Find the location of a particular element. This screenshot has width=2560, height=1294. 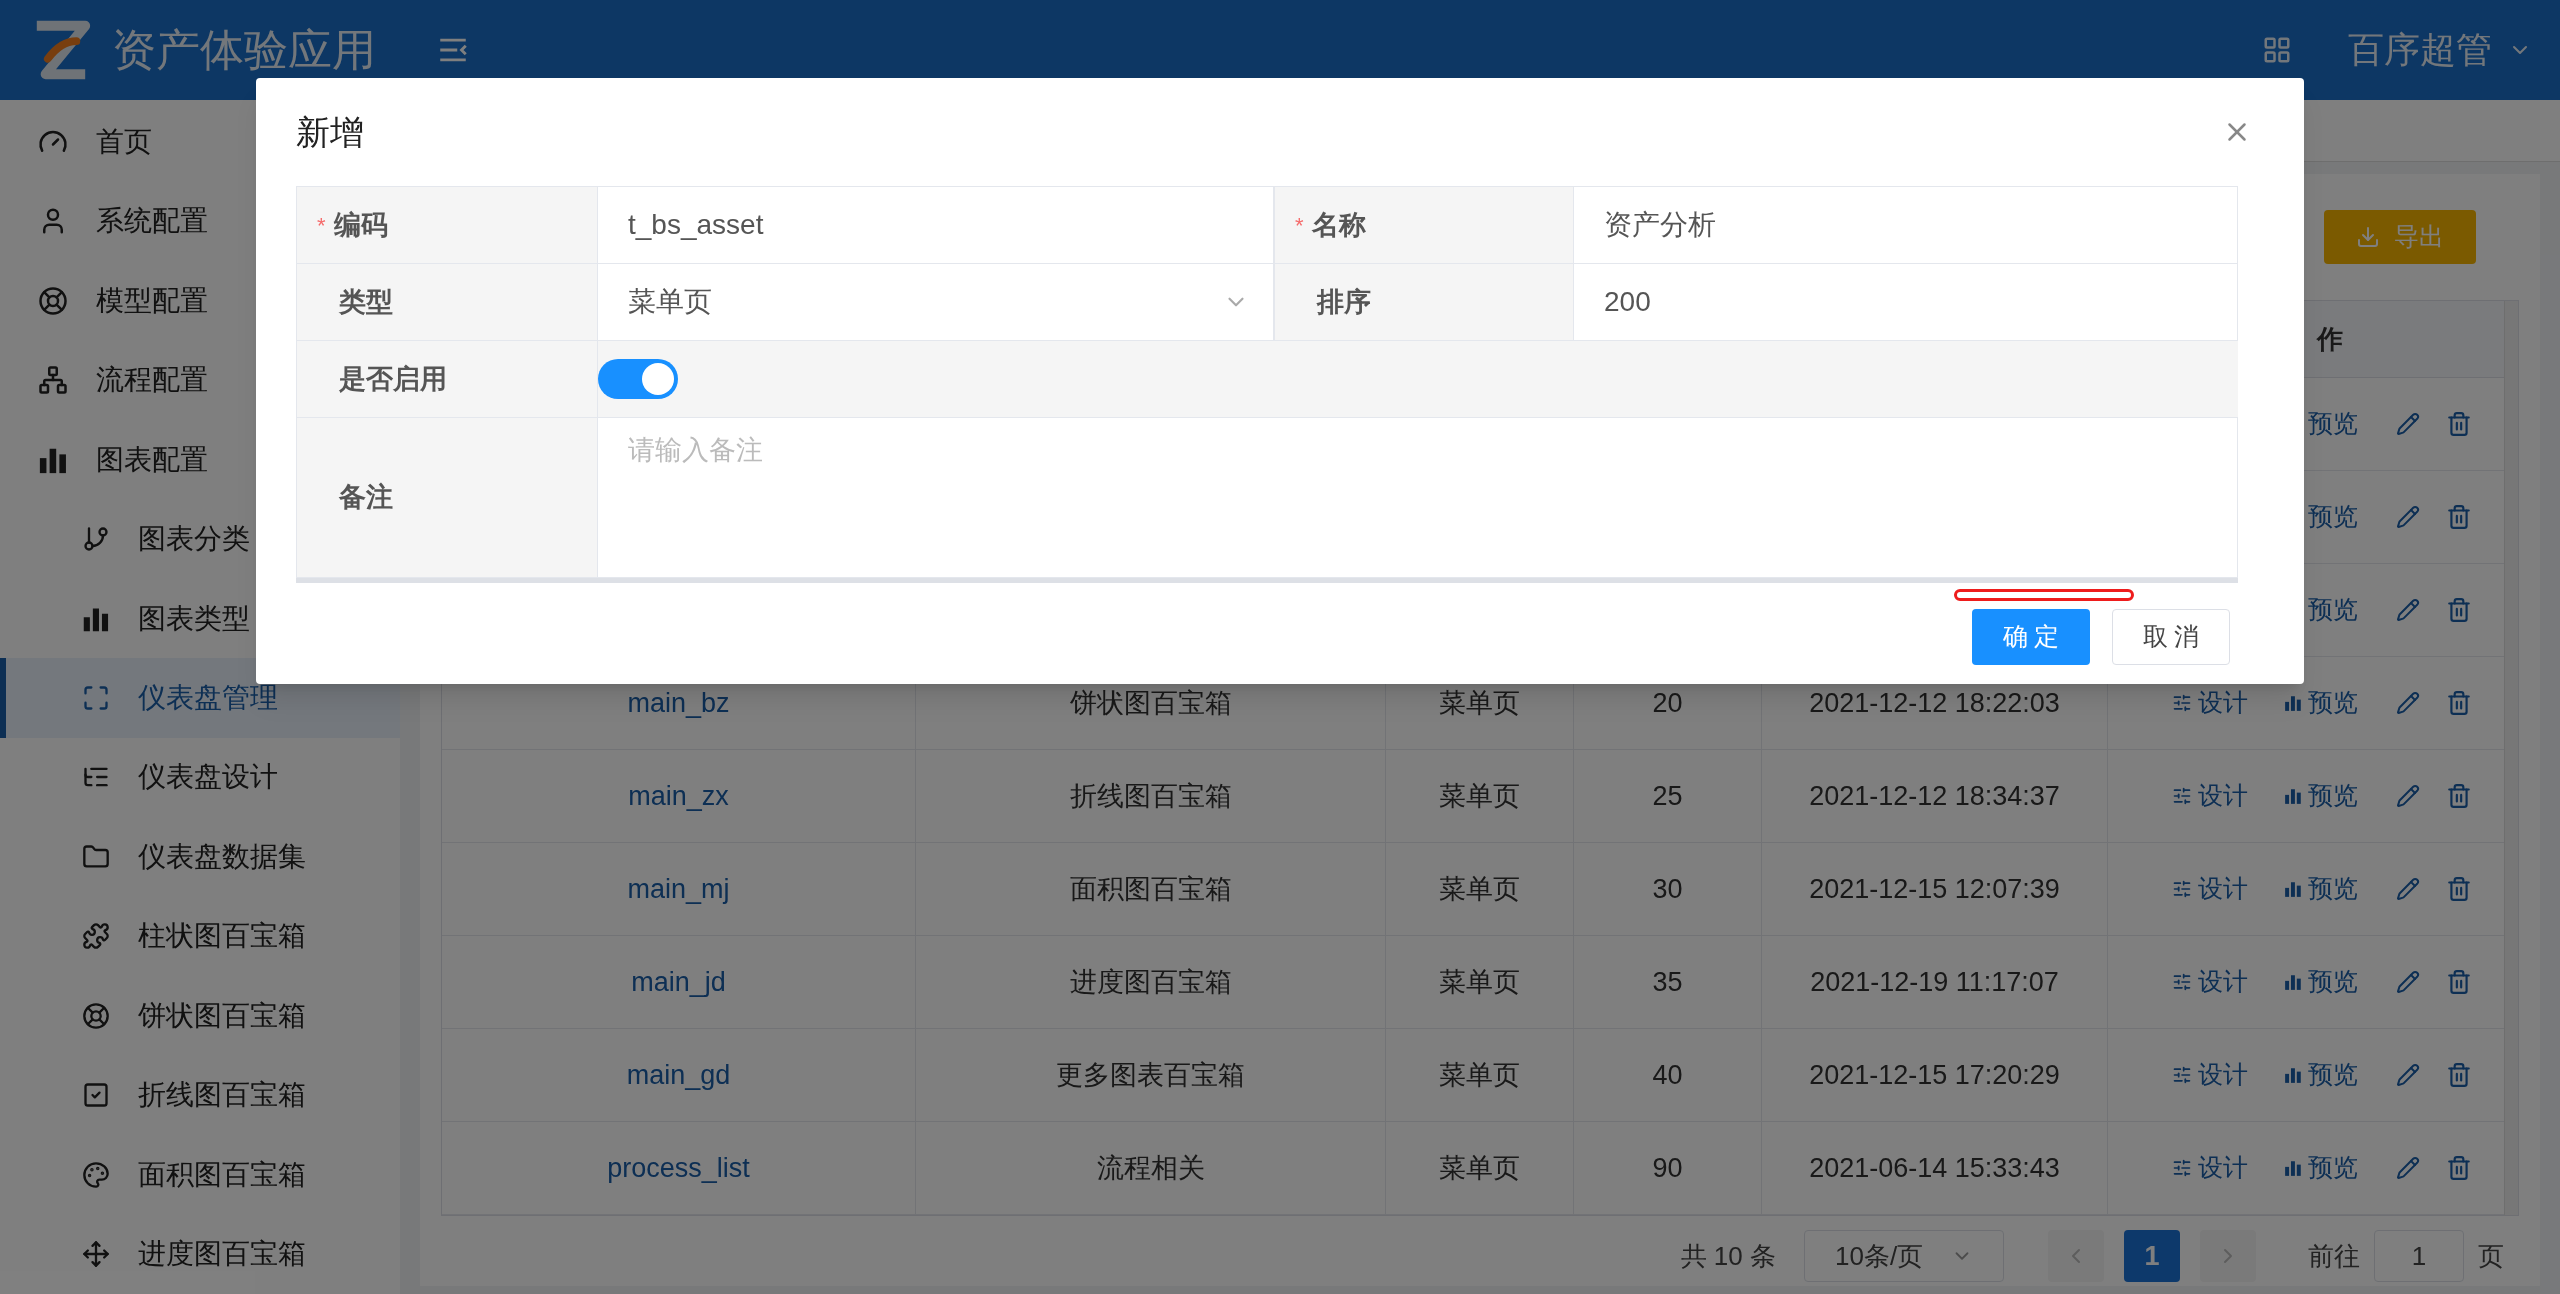

code-link: main_bz is located at coordinates (678, 703).